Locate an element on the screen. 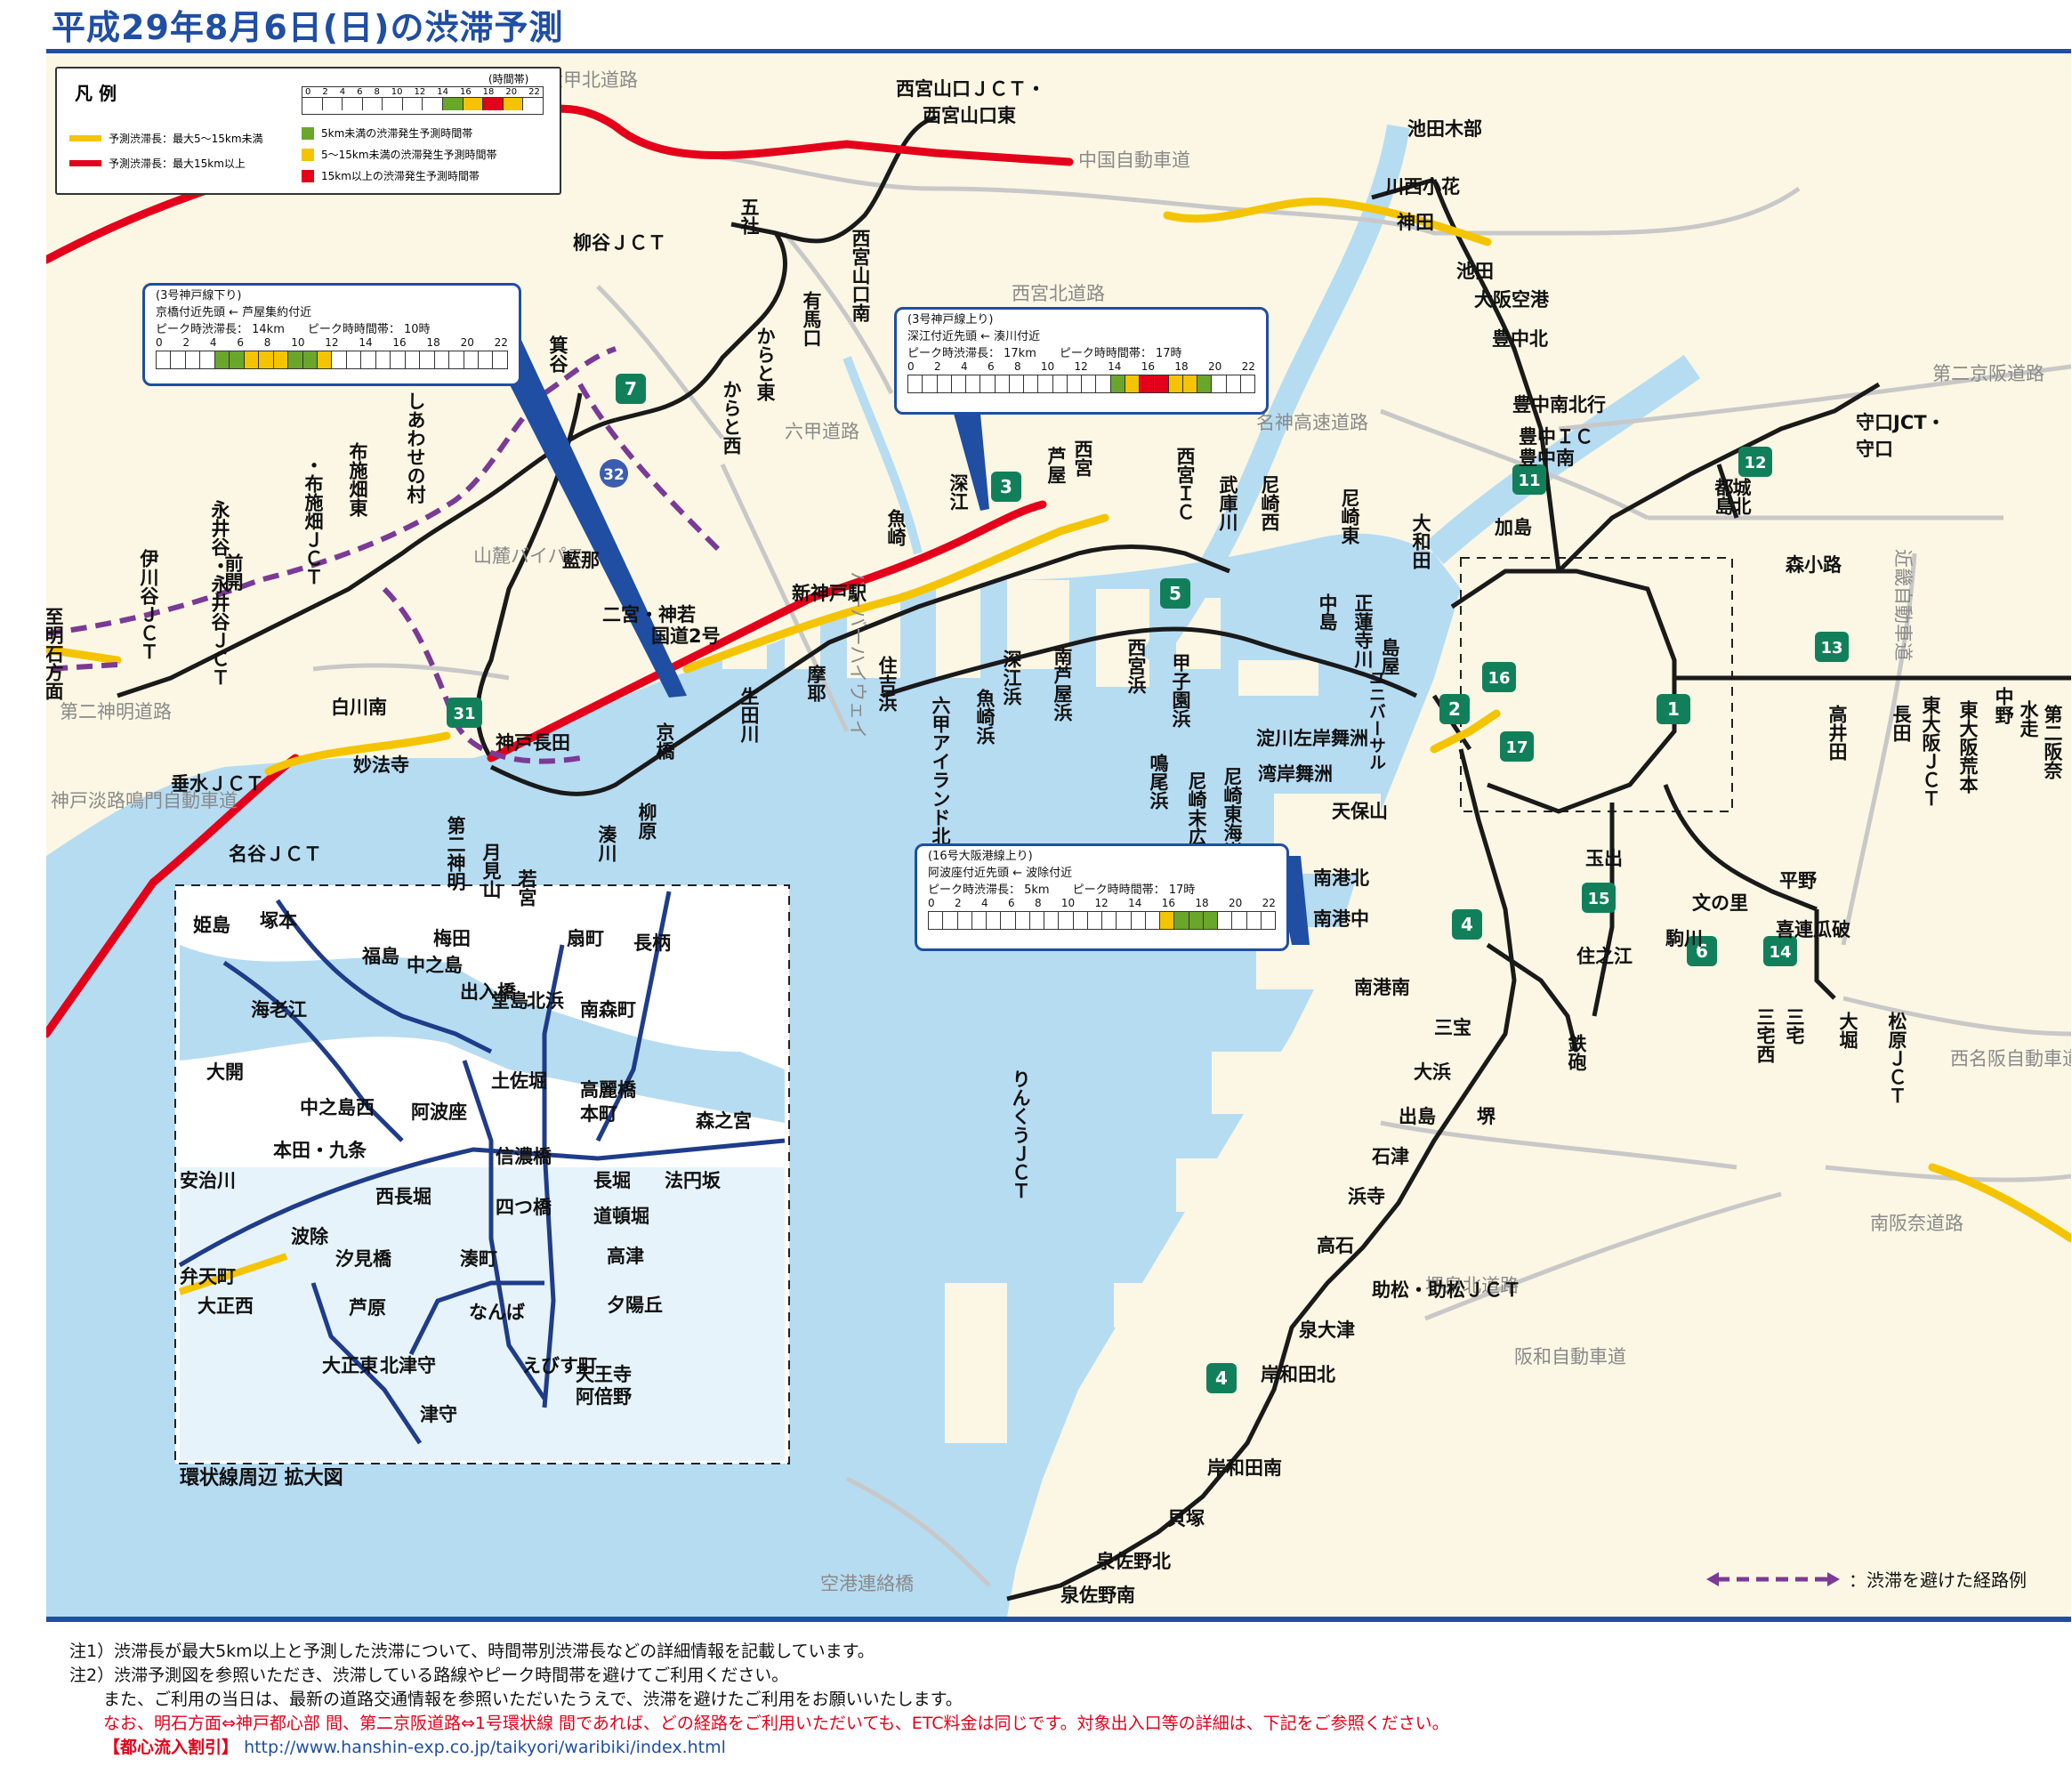  place-hamadera: 浜寺 is located at coordinates (1366, 1196).